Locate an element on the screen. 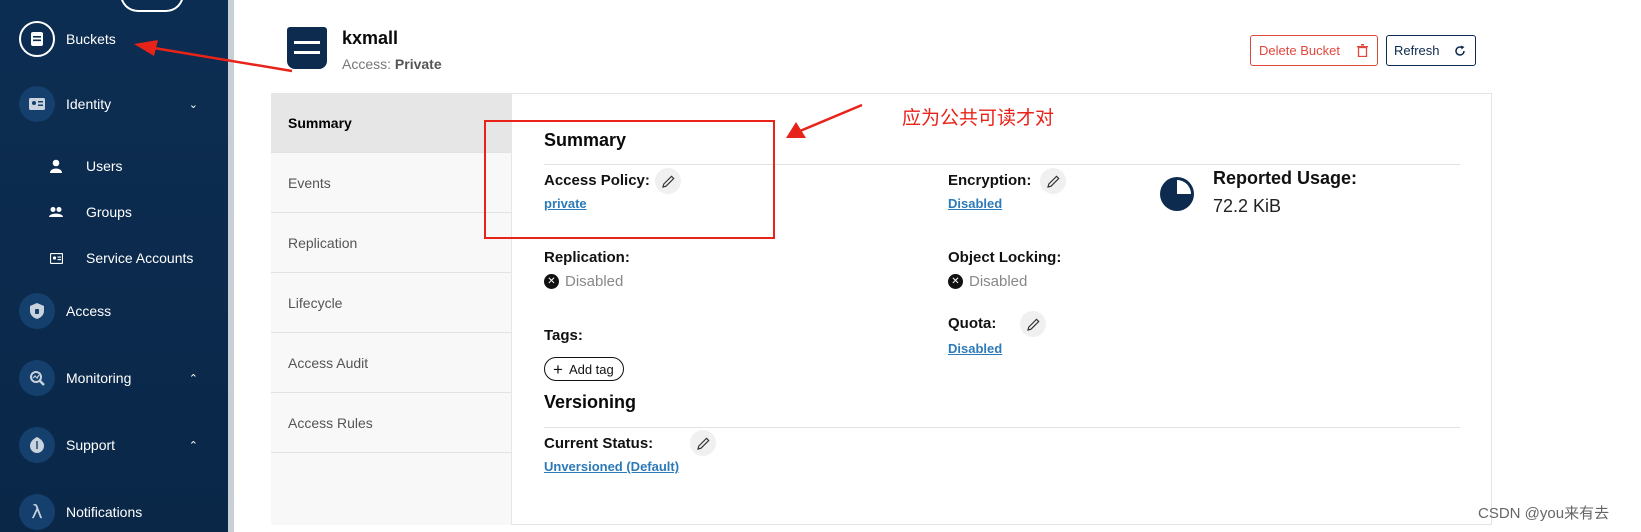 Image resolution: width=1641 pixels, height=532 pixels. sidebar-item-support: Support ⌃ is located at coordinates (114, 445).